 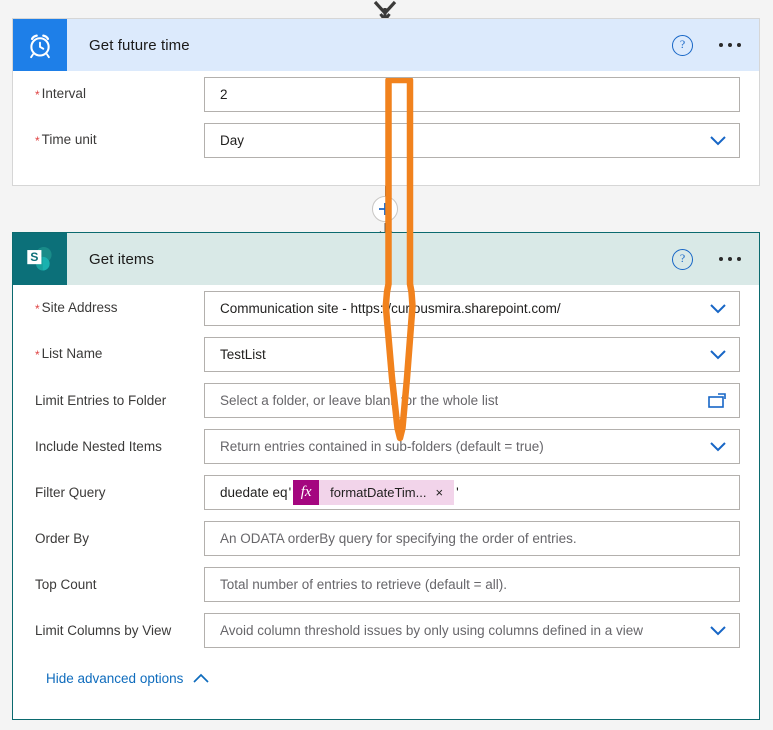 What do you see at coordinates (60, 94) in the screenshot?
I see `field-label-interval: * Interval` at bounding box center [60, 94].